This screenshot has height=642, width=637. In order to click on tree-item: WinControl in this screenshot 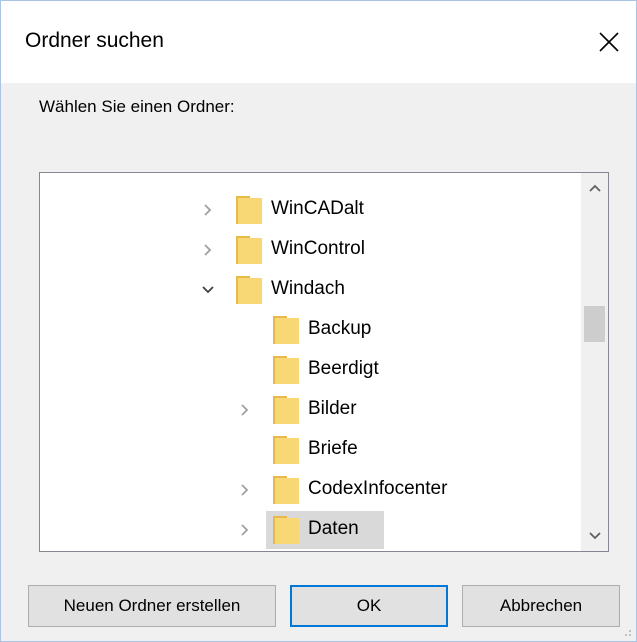, I will do `click(310, 250)`.